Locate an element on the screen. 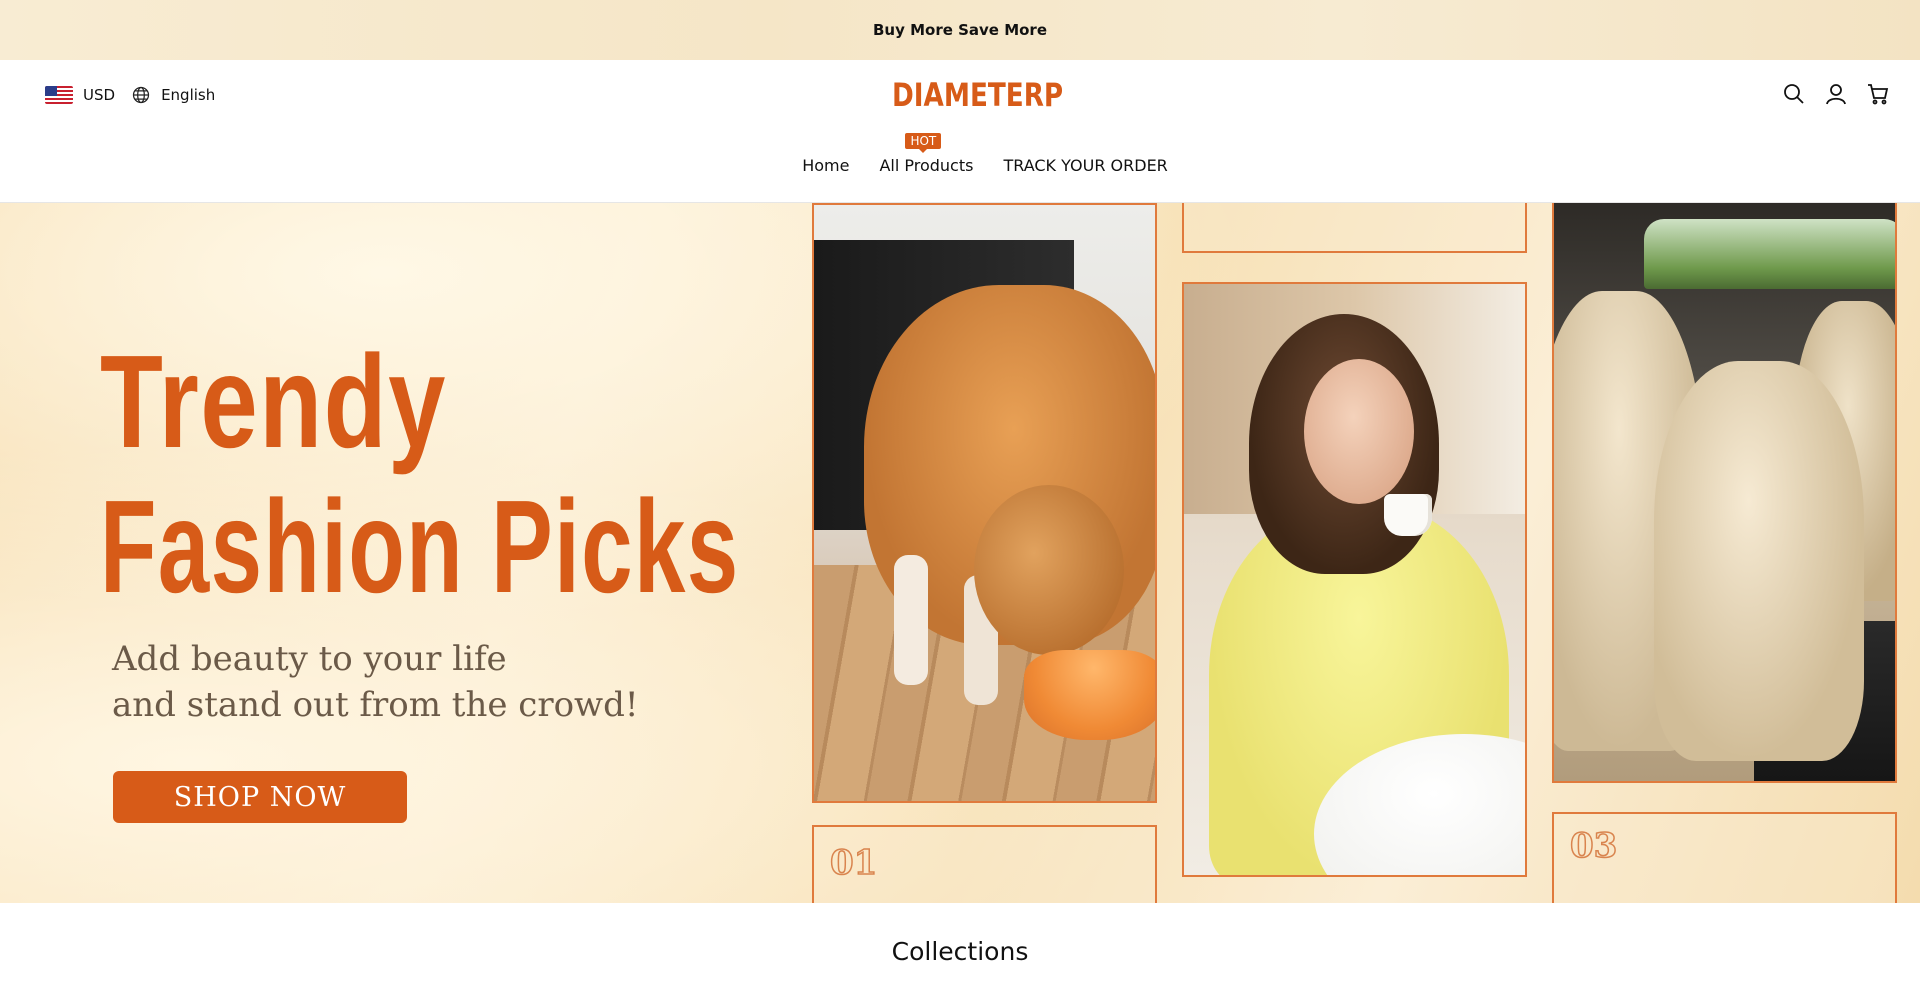 The height and width of the screenshot is (993, 1920). woman-product-image is located at coordinates (1354, 579).